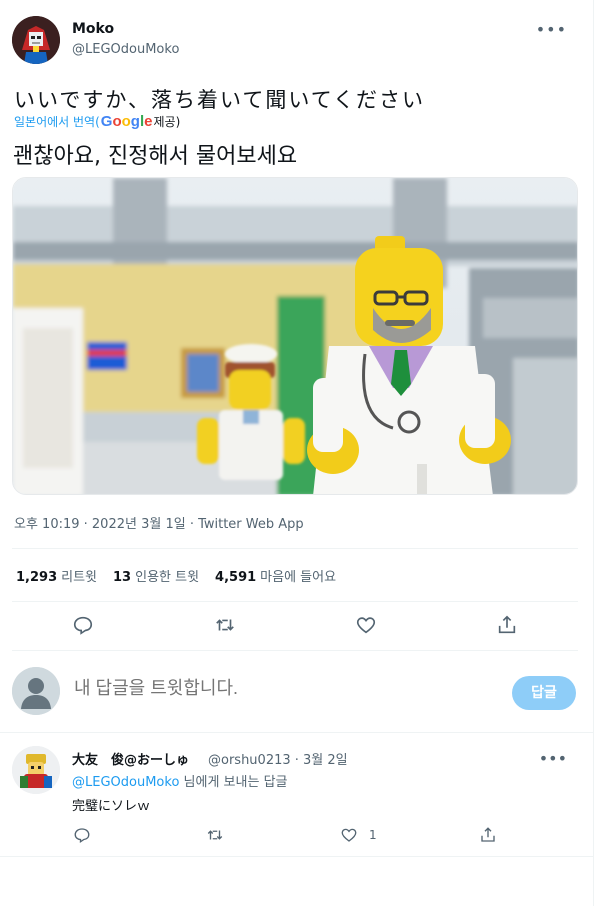  I want to click on tweet-stats: 1,293 리트윗 13 인용한 트윗 4,591 마음에 들어요, so click(176, 575).